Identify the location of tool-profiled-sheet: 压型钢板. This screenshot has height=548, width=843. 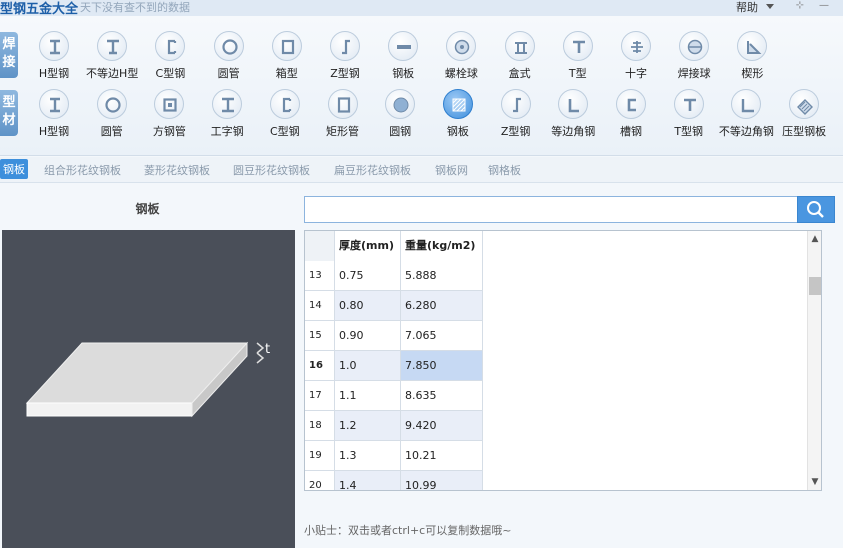
(804, 117).